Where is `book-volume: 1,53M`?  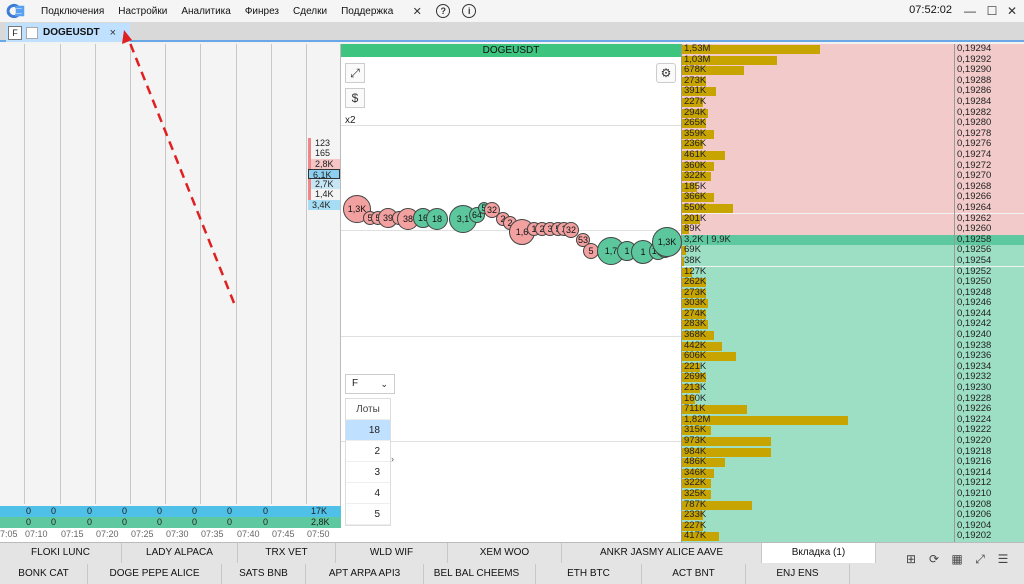 book-volume: 1,53M is located at coordinates (697, 48).